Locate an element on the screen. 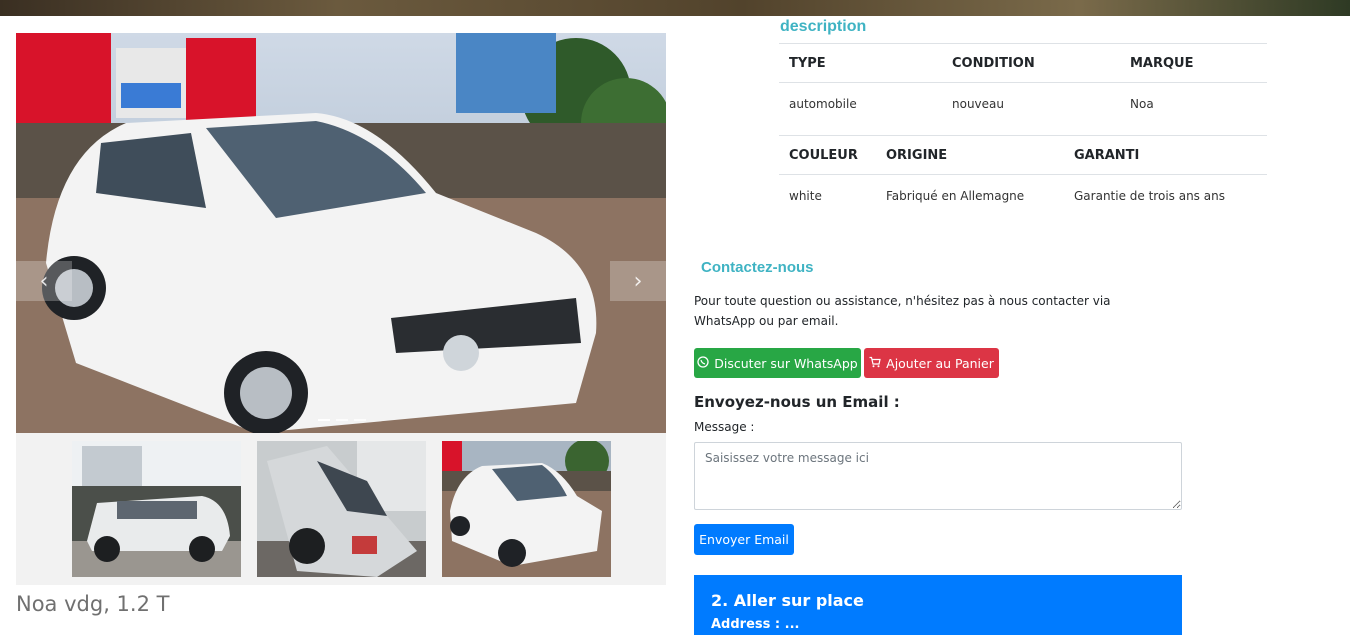  send-email-label: Envoyer Email is located at coordinates (744, 539).